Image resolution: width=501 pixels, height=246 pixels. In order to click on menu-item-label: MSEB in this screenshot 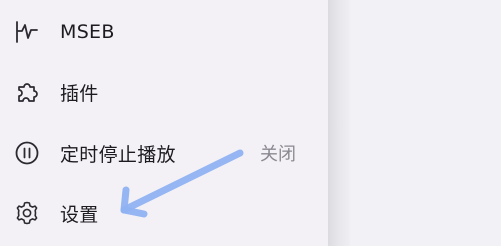, I will do `click(87, 32)`.